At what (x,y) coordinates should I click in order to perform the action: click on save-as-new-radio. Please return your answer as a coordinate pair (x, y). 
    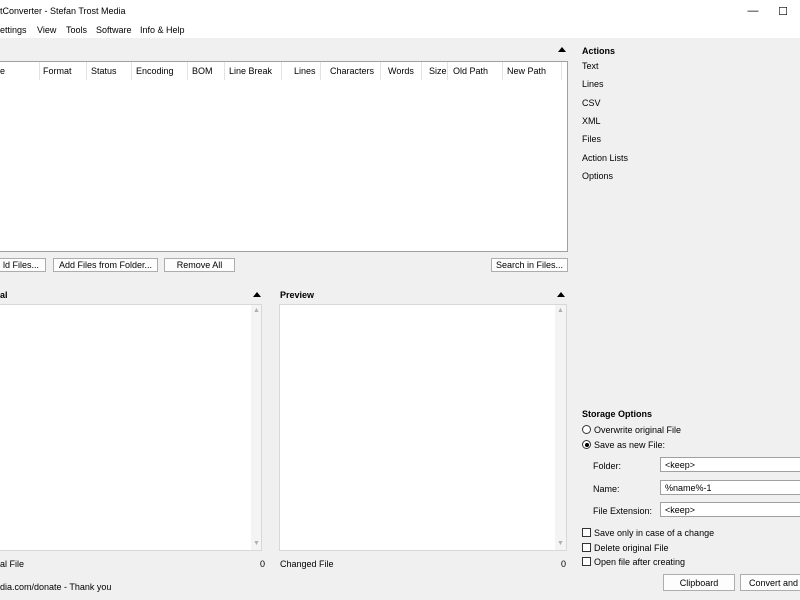
    Looking at the image, I should click on (586, 444).